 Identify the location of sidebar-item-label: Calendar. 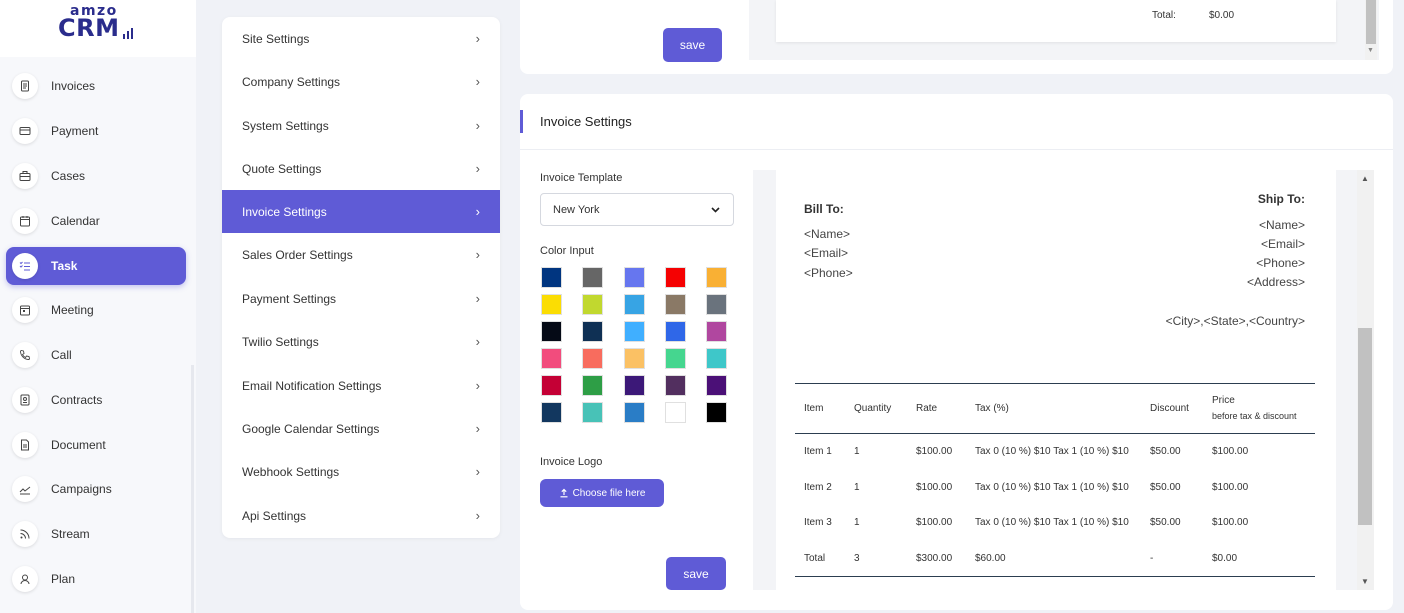
(75, 221).